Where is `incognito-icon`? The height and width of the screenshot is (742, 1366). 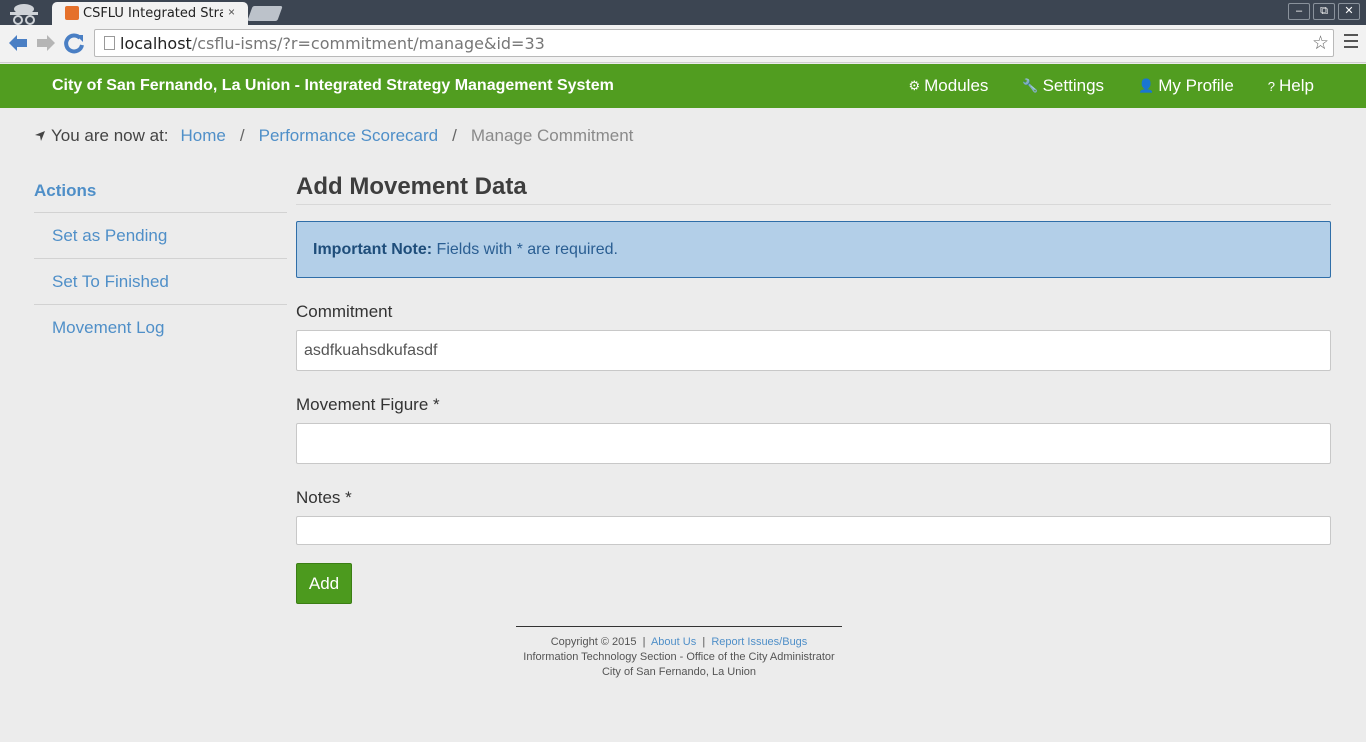
incognito-icon is located at coordinates (24, 14).